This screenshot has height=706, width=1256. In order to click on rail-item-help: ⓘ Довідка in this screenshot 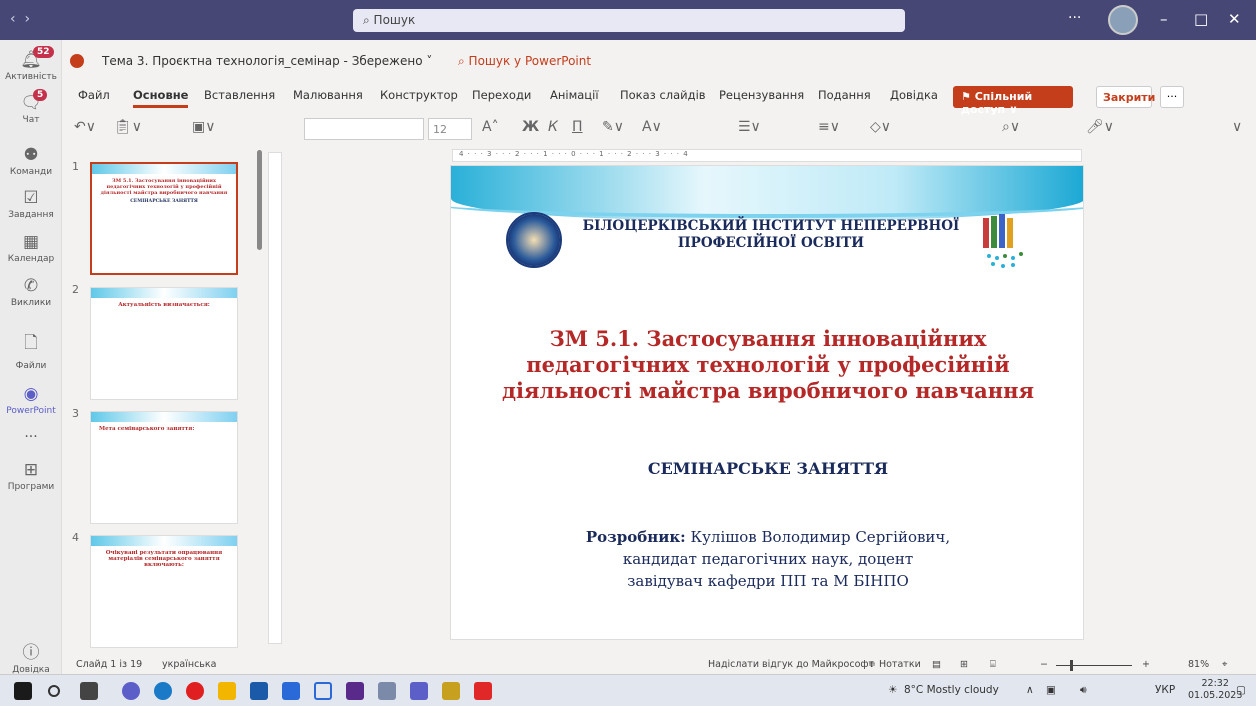, I will do `click(31, 656)`.